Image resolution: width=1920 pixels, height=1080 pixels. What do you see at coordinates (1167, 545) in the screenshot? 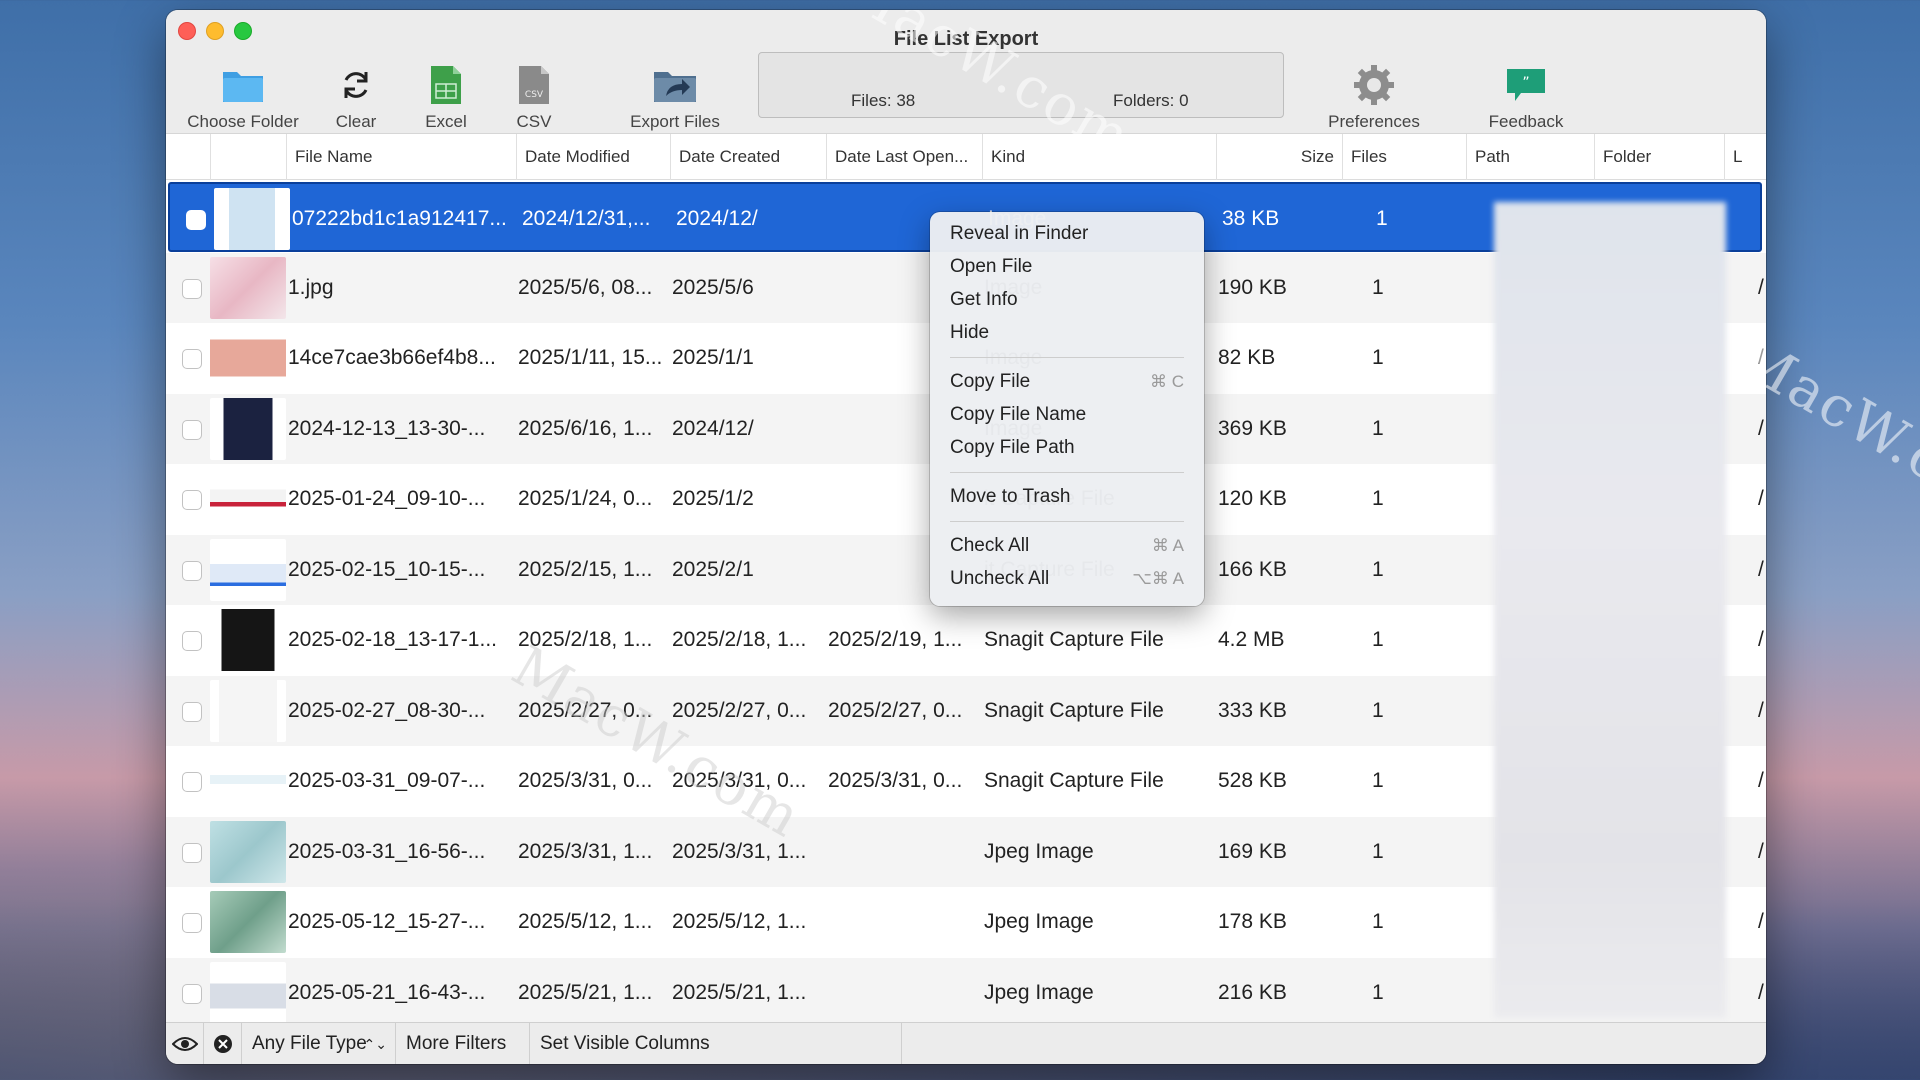
I see `check-all-shortcut: ⌘ A` at bounding box center [1167, 545].